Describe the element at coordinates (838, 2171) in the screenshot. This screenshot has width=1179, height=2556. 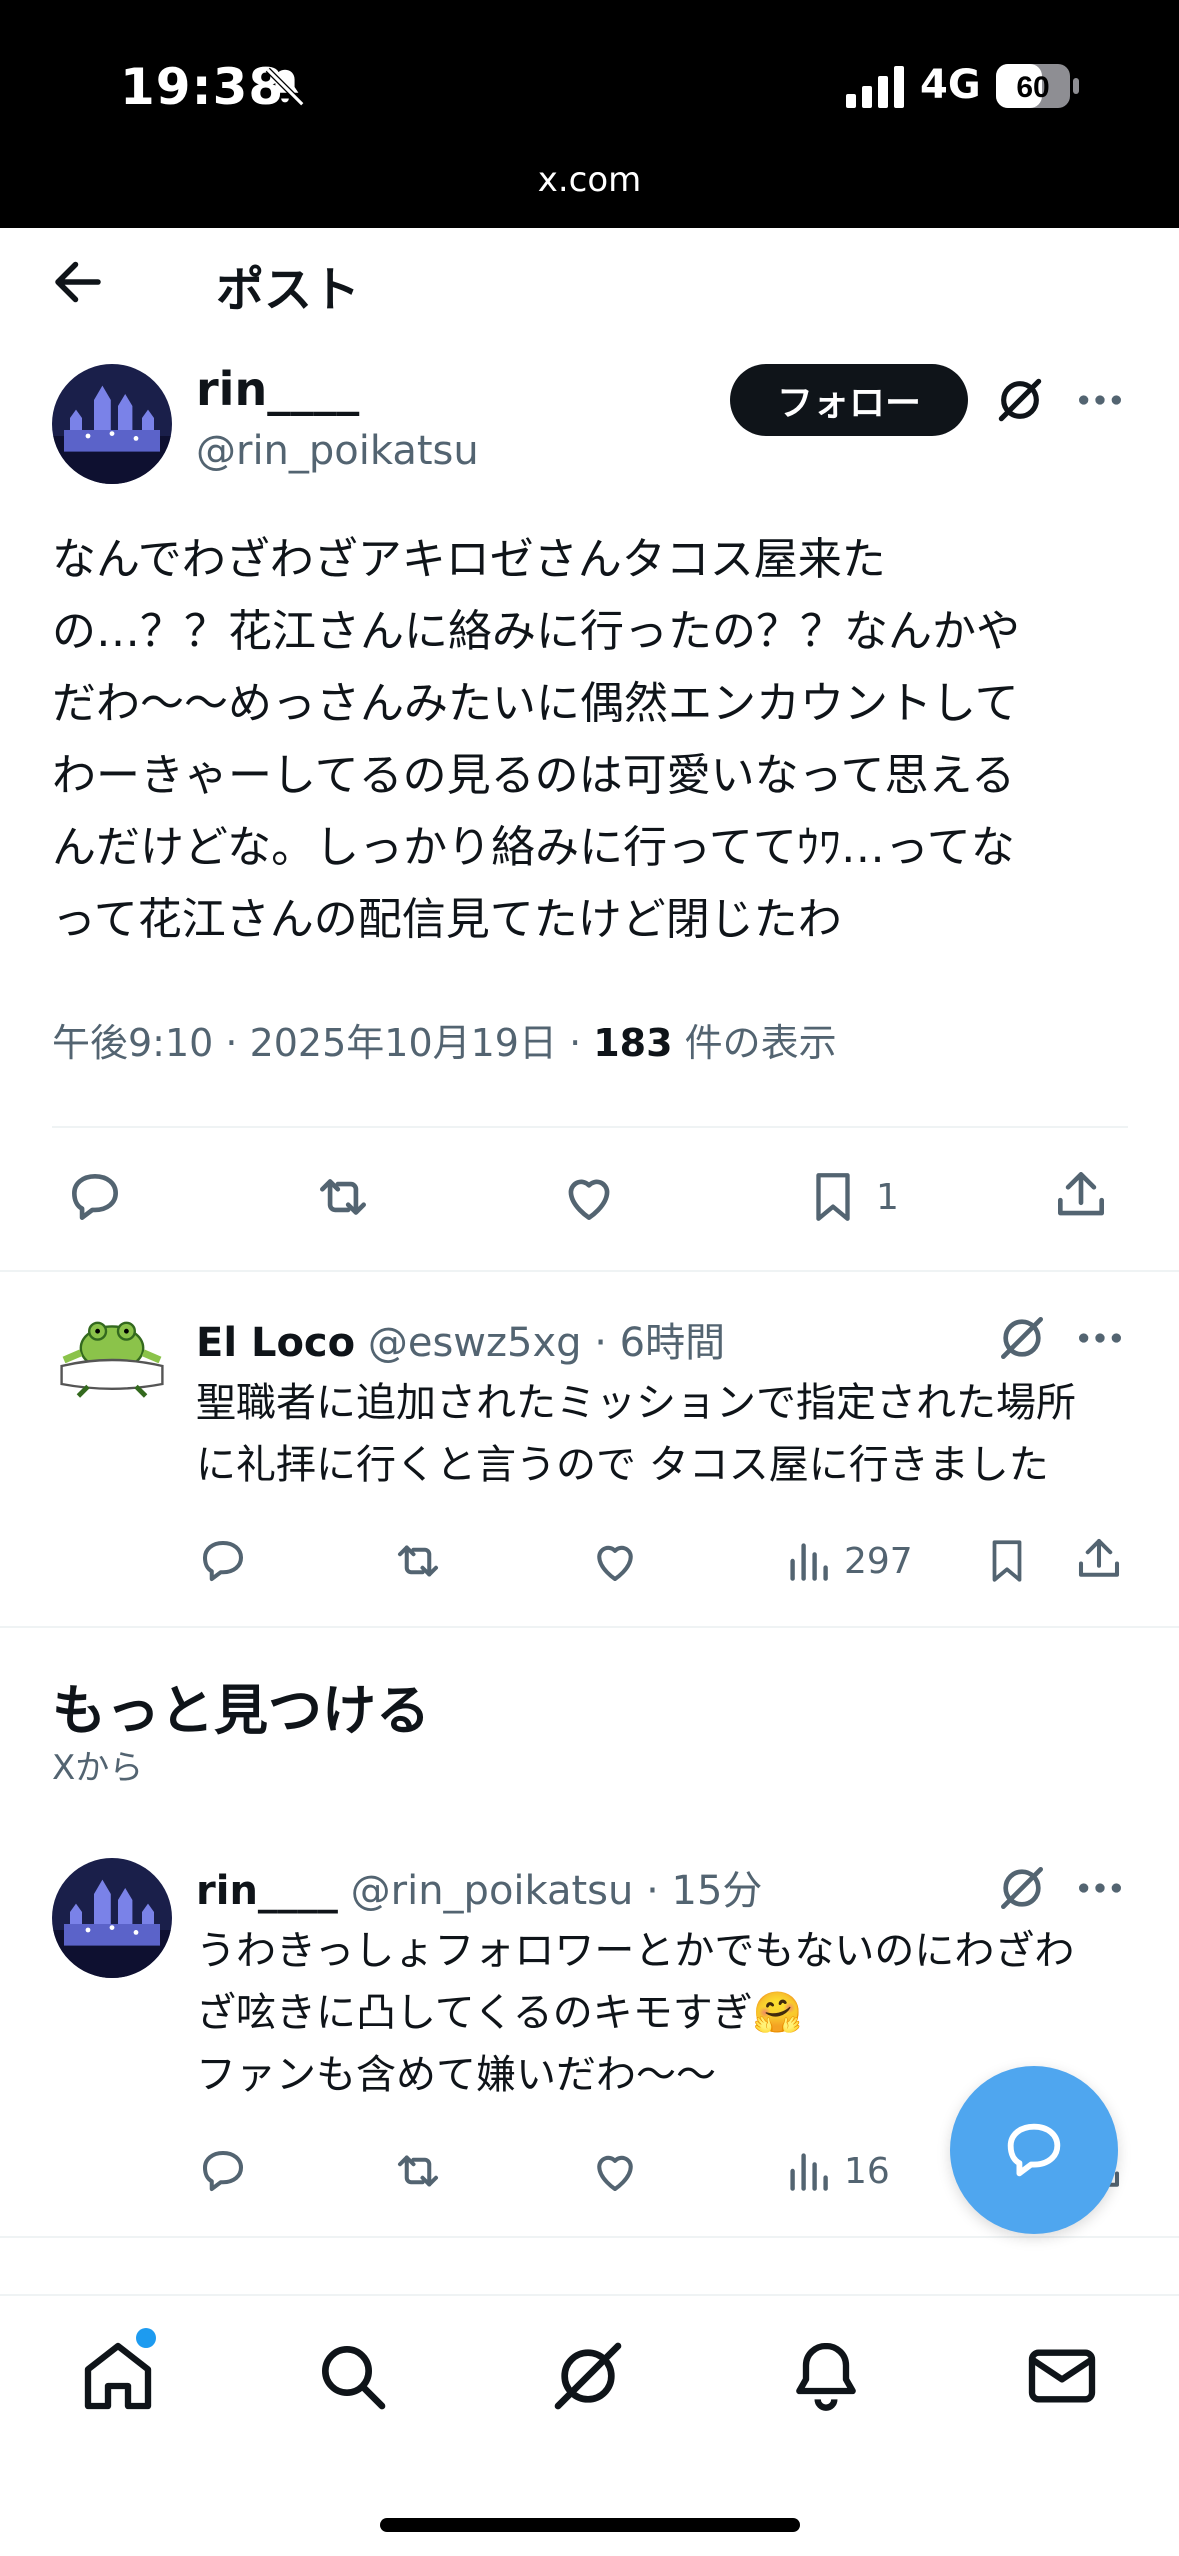
I see `views-button: 16` at that location.